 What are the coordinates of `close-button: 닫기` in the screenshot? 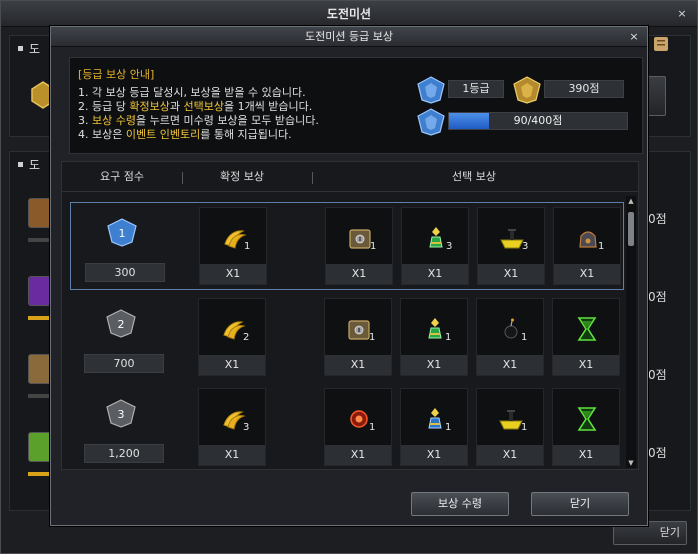 It's located at (580, 504).